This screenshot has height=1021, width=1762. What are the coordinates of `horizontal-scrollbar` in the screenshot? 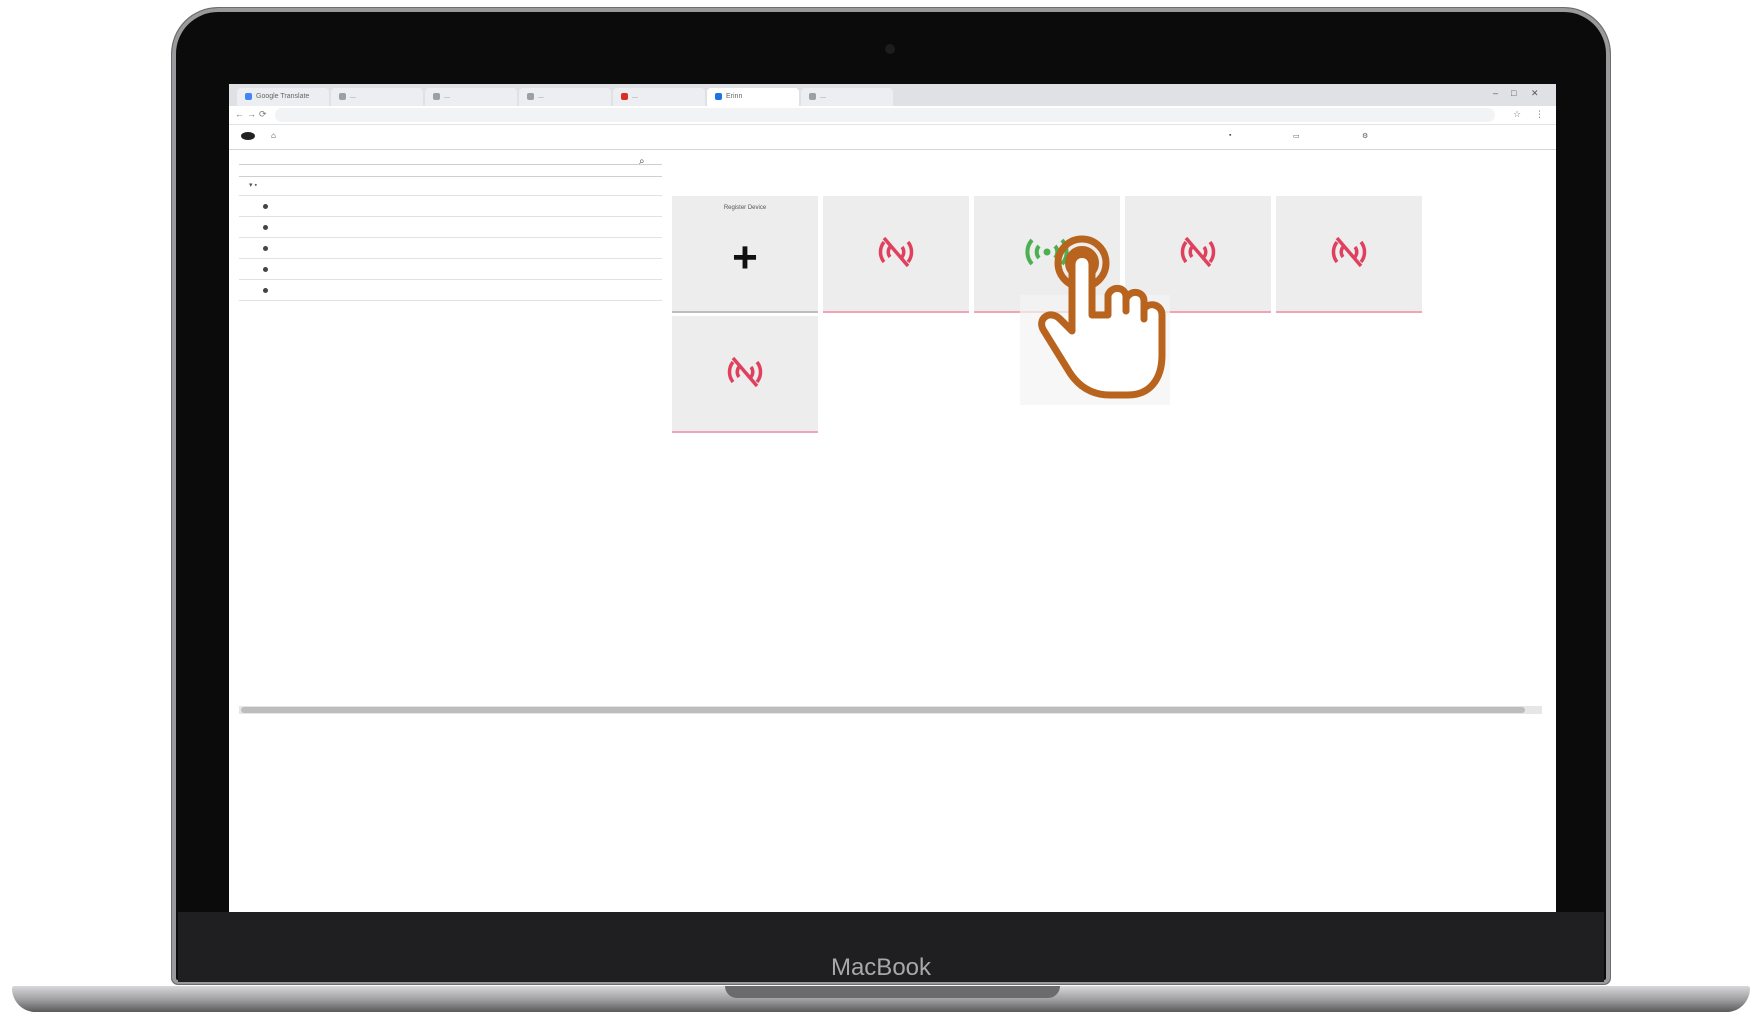 It's located at (890, 710).